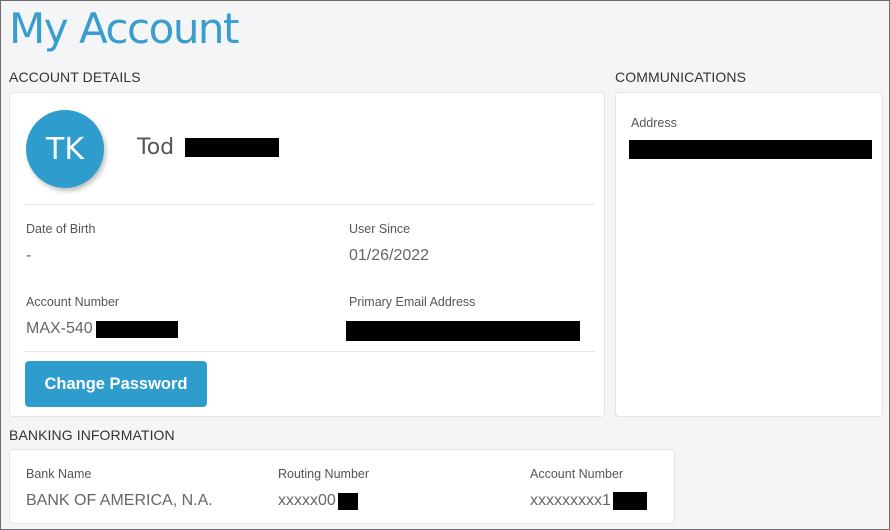 The image size is (890, 530). I want to click on email-value, so click(463, 331).